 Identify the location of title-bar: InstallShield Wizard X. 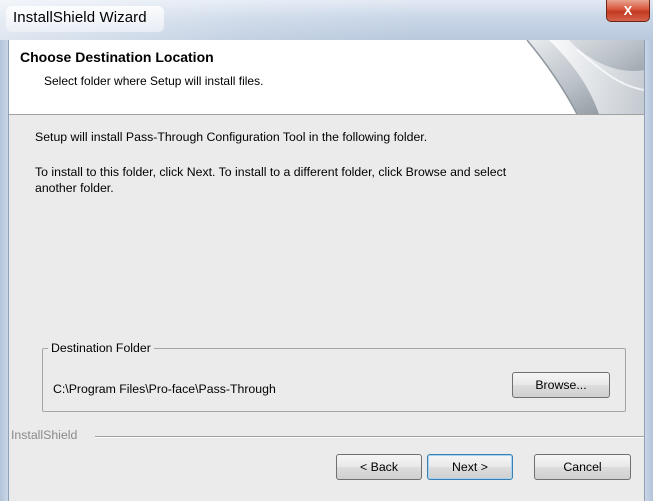
(326, 20).